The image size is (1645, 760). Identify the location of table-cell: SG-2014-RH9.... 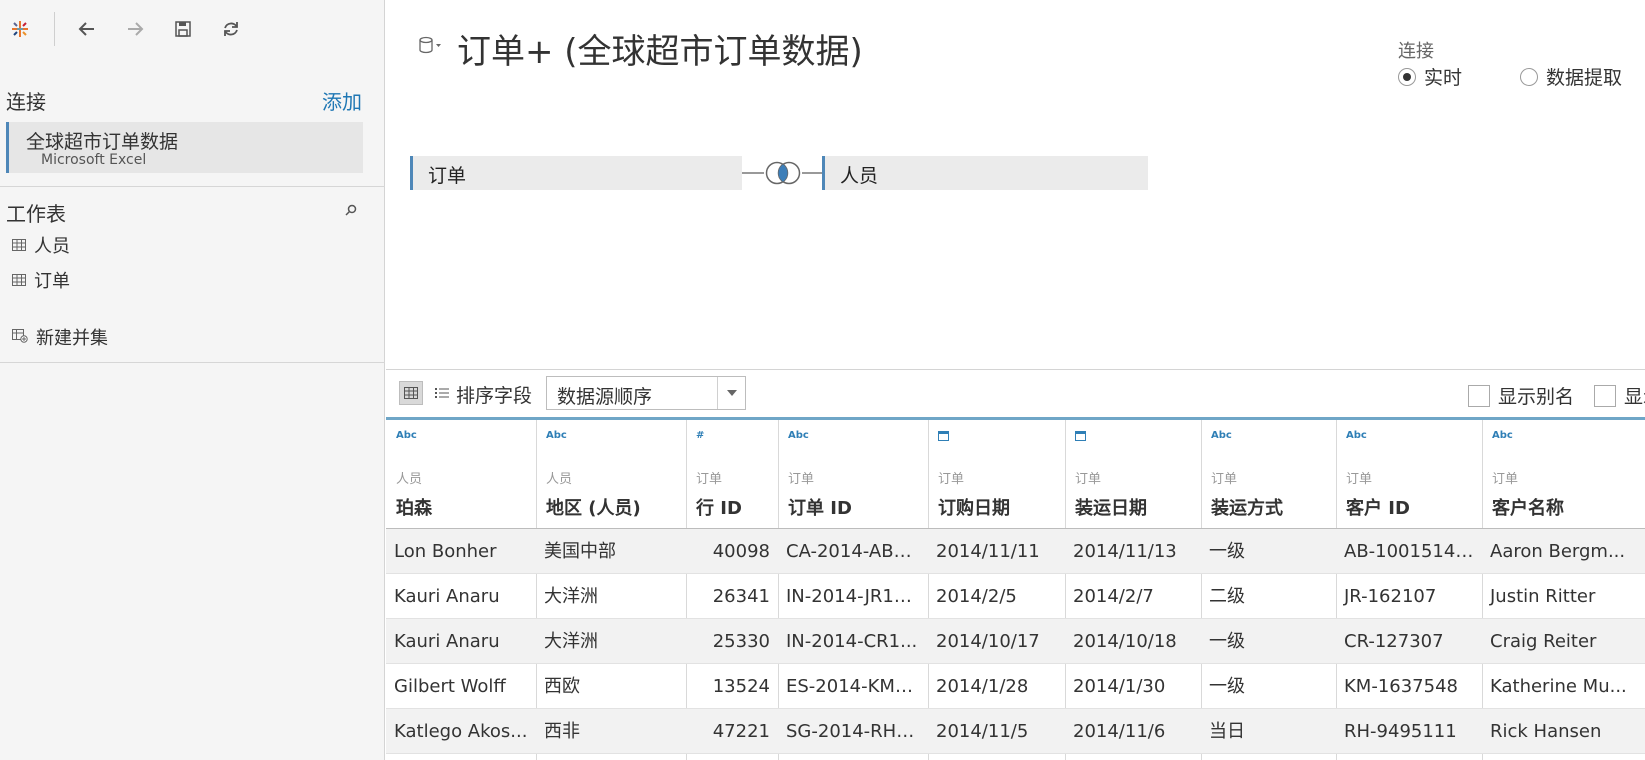
(855, 731).